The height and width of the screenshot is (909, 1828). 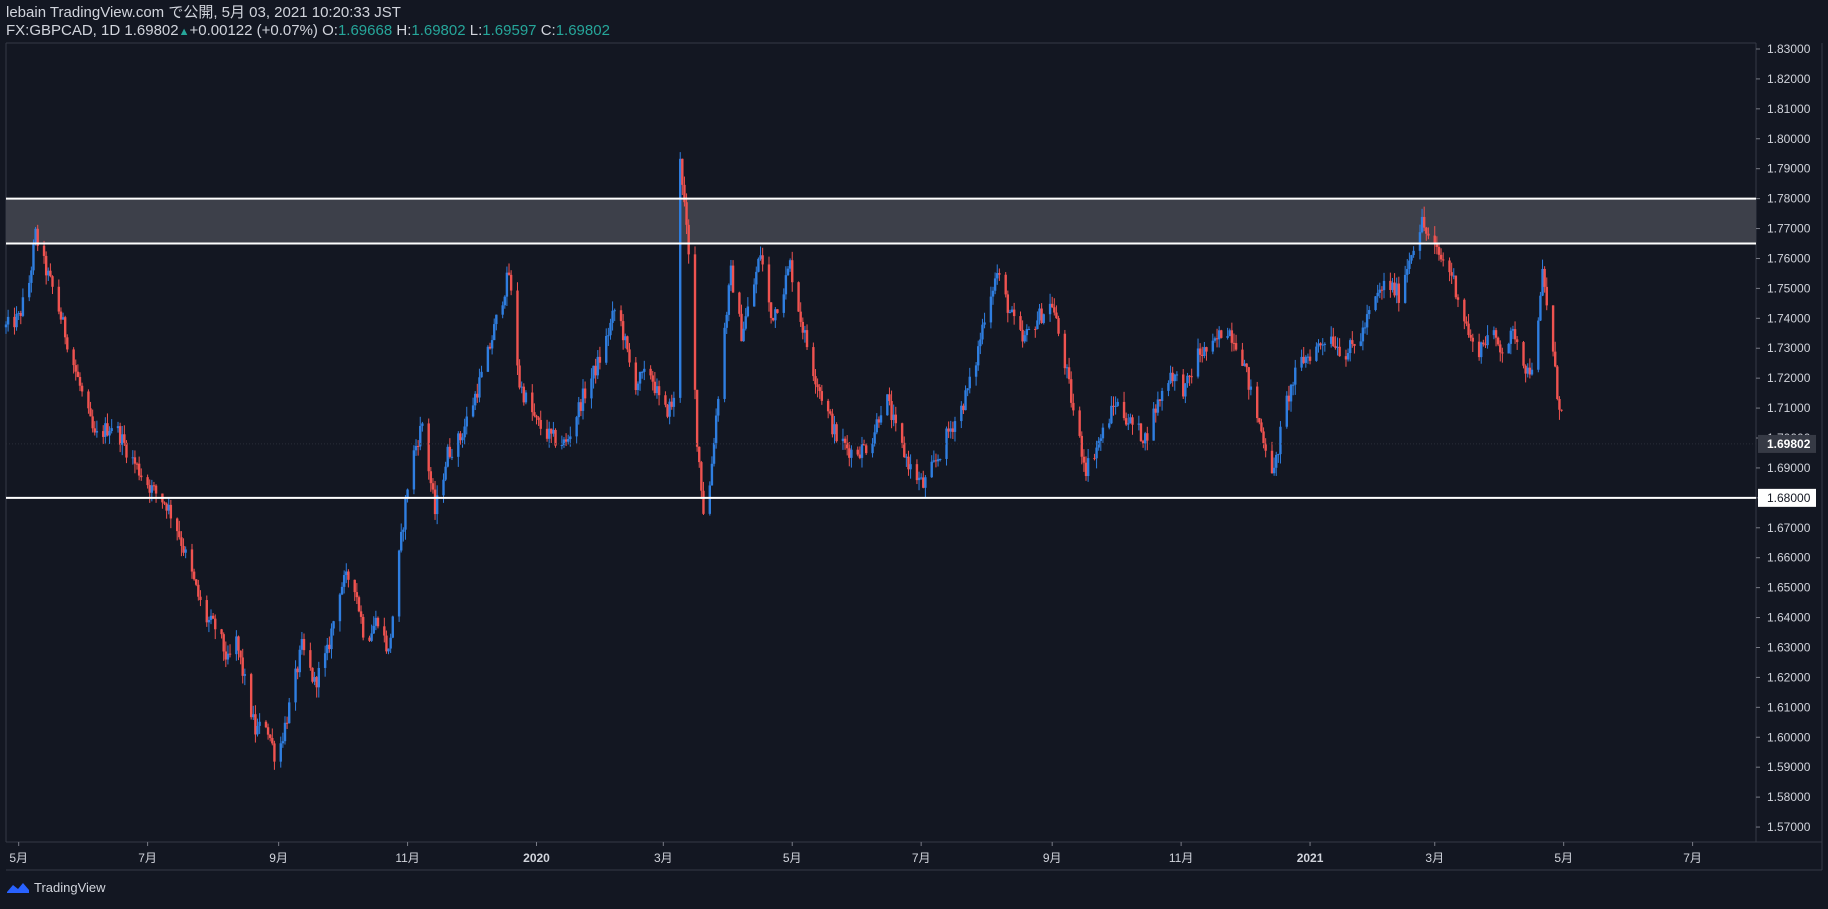 What do you see at coordinates (1789, 169) in the screenshot?
I see `y-tick-label: 1.79000` at bounding box center [1789, 169].